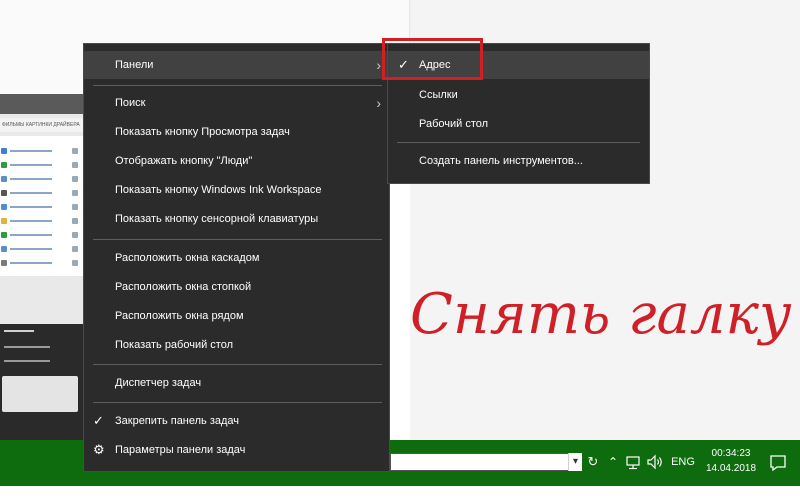 This screenshot has width=800, height=496. What do you see at coordinates (187, 258) in the screenshot?
I see `menu-item-label: Расположить окна каскадом` at bounding box center [187, 258].